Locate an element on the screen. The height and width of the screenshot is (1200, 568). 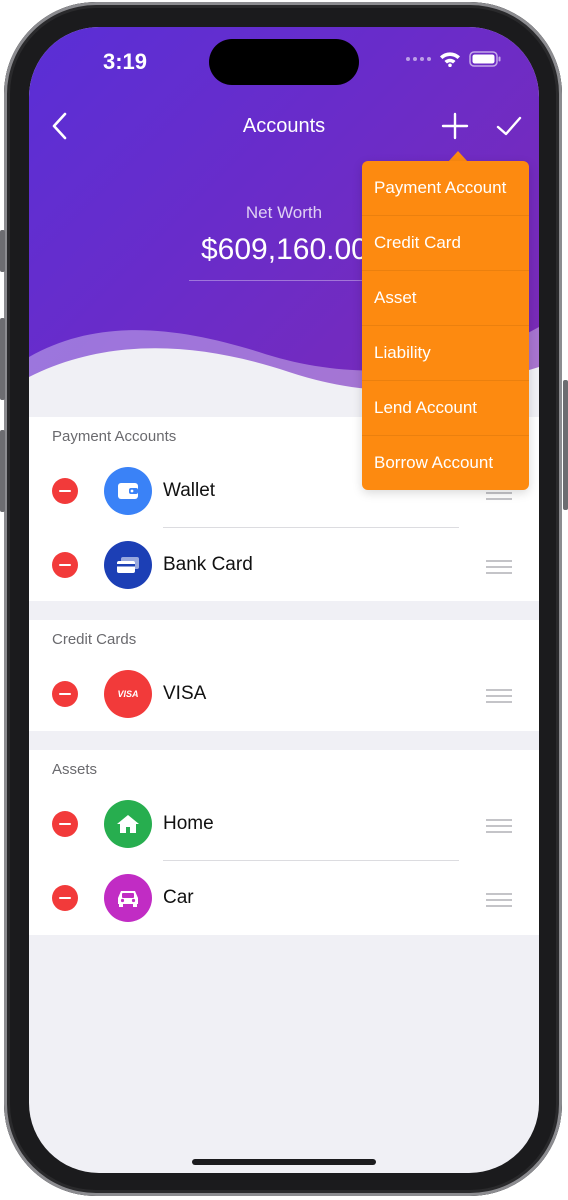
menu-item-borrow-account: Borrow Account is located at coordinates (445, 463).